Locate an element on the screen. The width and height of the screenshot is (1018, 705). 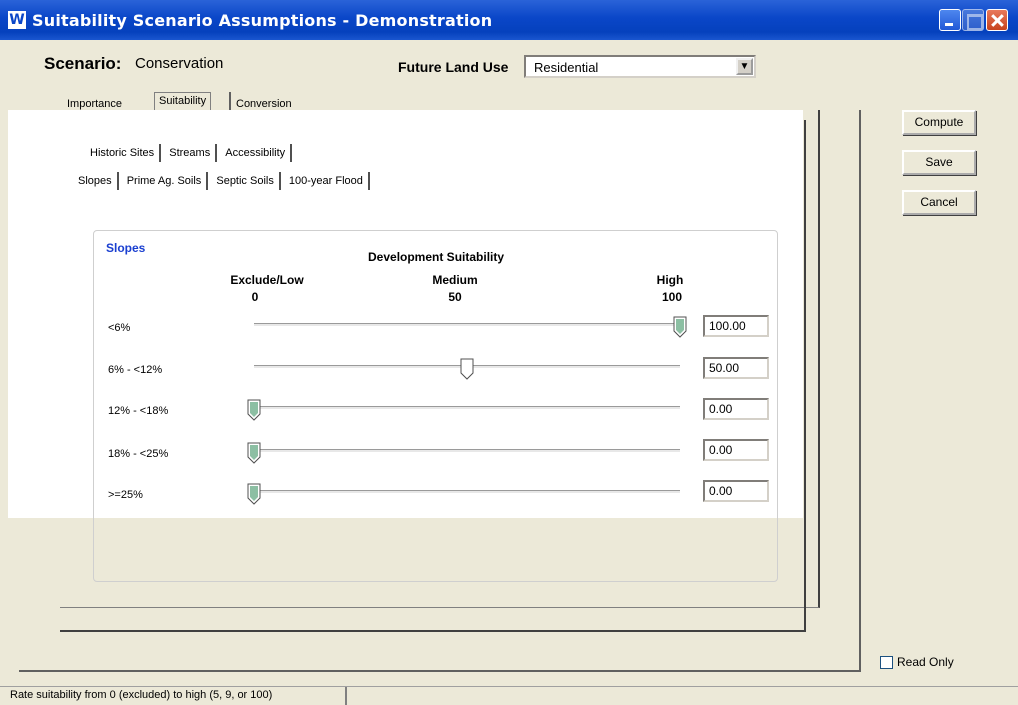
subtab-septic-soils: Septic Soils is located at coordinates (246, 181).